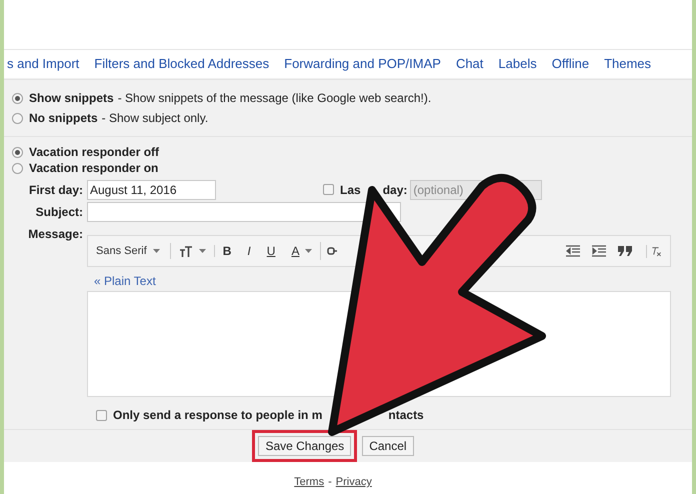 The width and height of the screenshot is (696, 494). Describe the element at coordinates (56, 190) in the screenshot. I see `field-label: First day:` at that location.